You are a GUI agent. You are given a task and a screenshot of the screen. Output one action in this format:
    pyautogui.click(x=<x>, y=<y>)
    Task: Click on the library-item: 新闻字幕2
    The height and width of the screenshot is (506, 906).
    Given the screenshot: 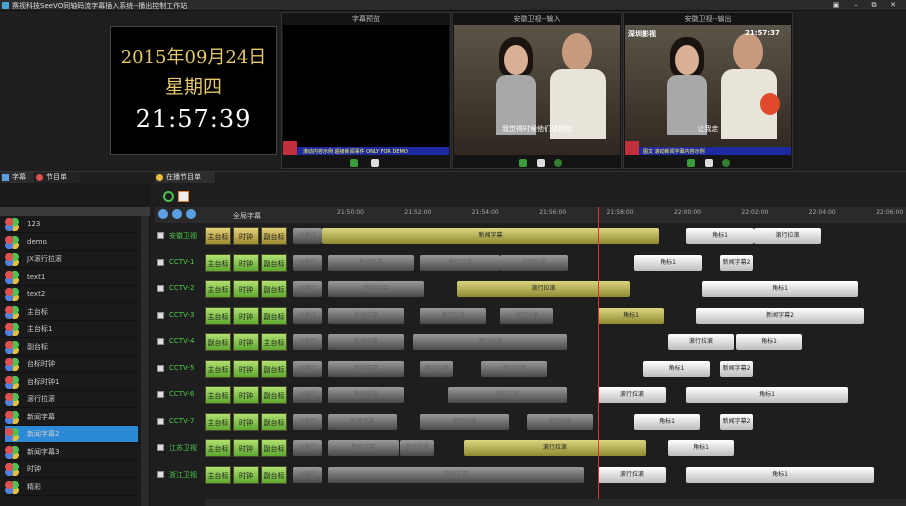 What is the action you would take?
    pyautogui.click(x=71, y=434)
    